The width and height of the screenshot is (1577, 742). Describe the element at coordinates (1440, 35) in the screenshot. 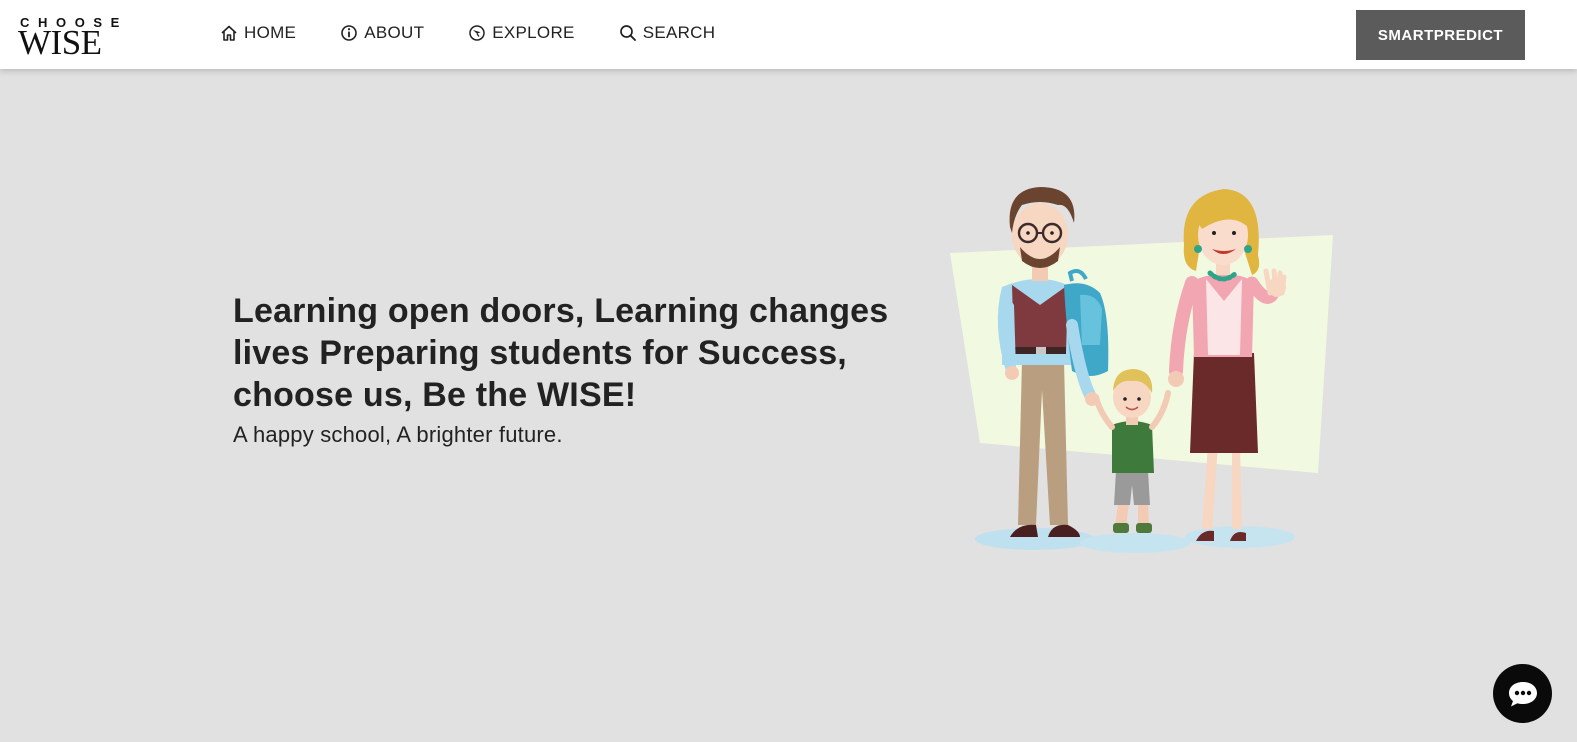

I see `smartpredict-button: SMARTPREDICT` at that location.